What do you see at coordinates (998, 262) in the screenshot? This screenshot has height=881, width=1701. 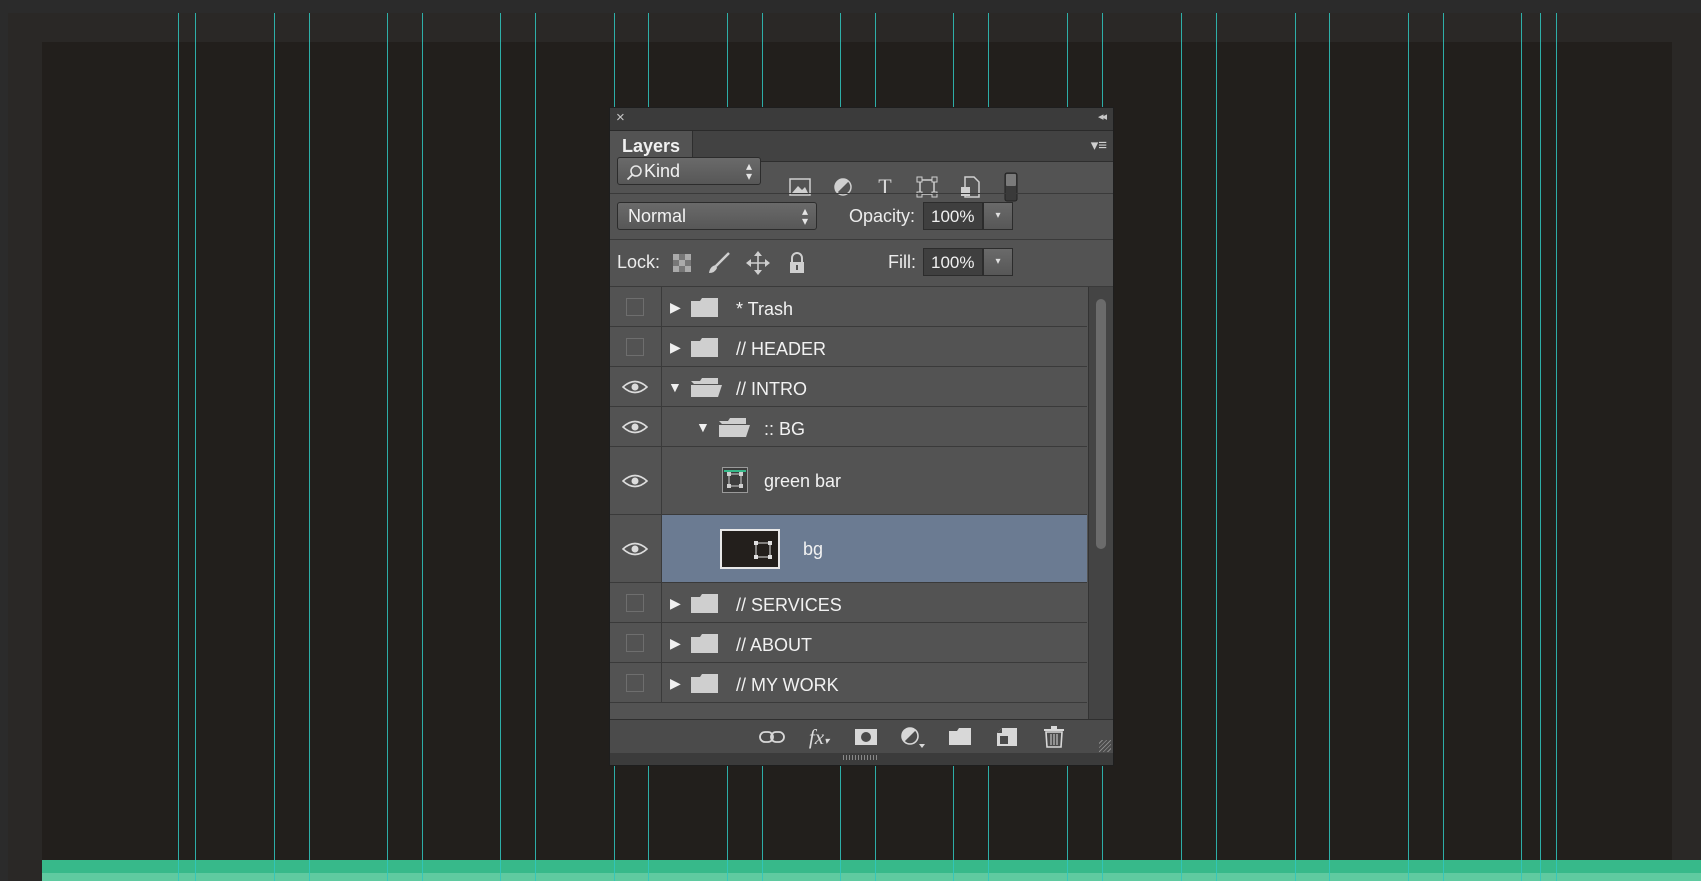 I see `fill-dropdown-button: ▾` at bounding box center [998, 262].